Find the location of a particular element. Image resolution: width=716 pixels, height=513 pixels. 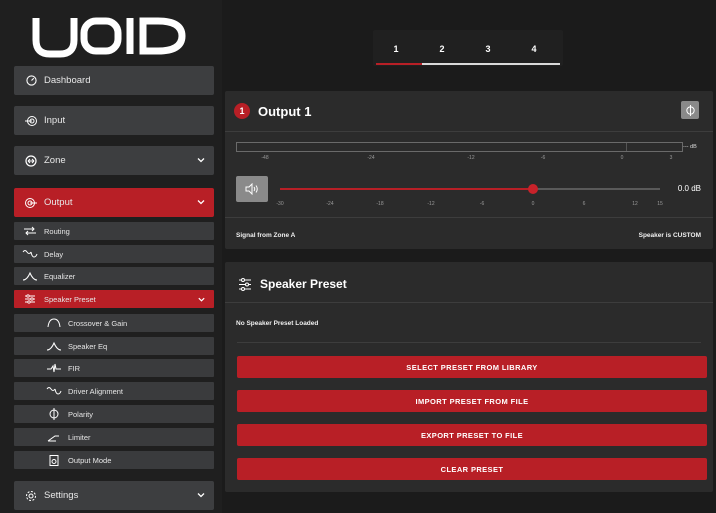

sidebar-item-label: Output is located at coordinates (58, 202).